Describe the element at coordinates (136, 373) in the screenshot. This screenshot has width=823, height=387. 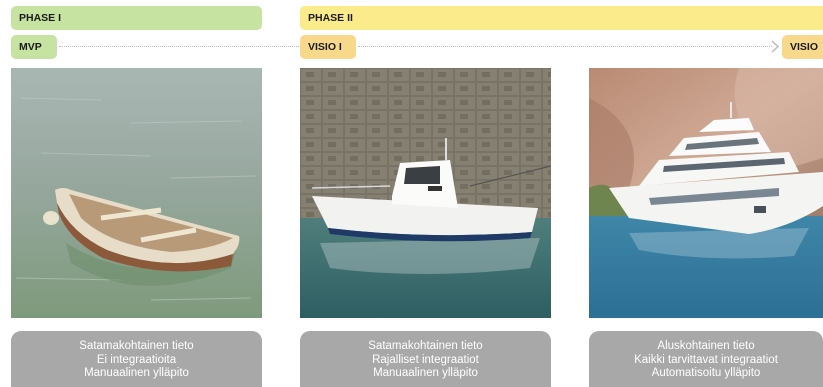
I see `card-1-line-3: Manuaalinen ylläpito` at that location.